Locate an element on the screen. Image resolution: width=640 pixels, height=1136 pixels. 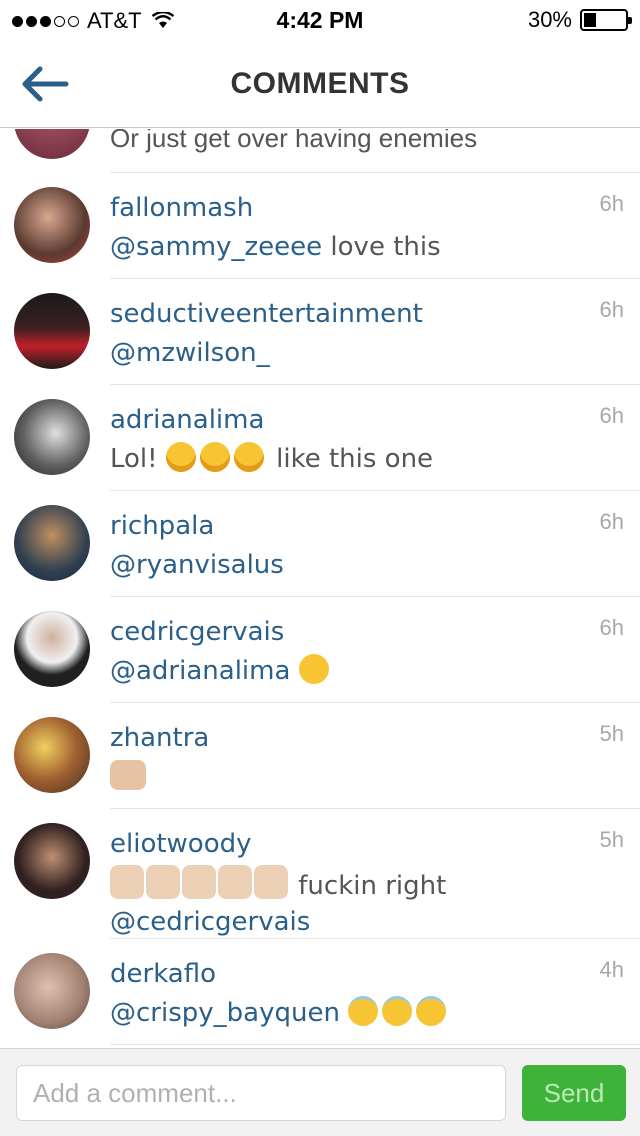
comment-composer: Send is located at coordinates (320, 1092).